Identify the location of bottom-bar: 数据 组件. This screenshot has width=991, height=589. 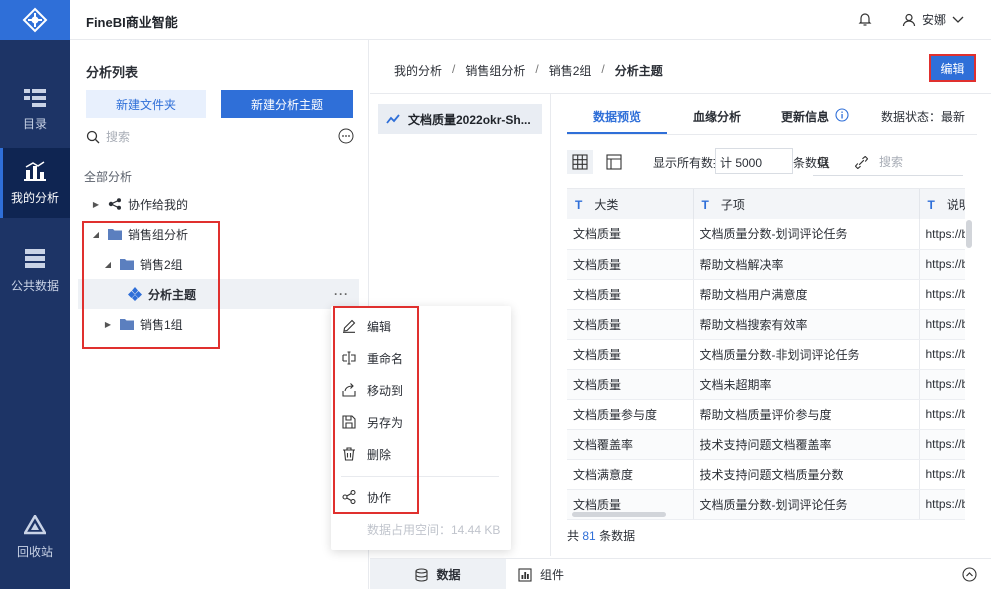
(680, 573).